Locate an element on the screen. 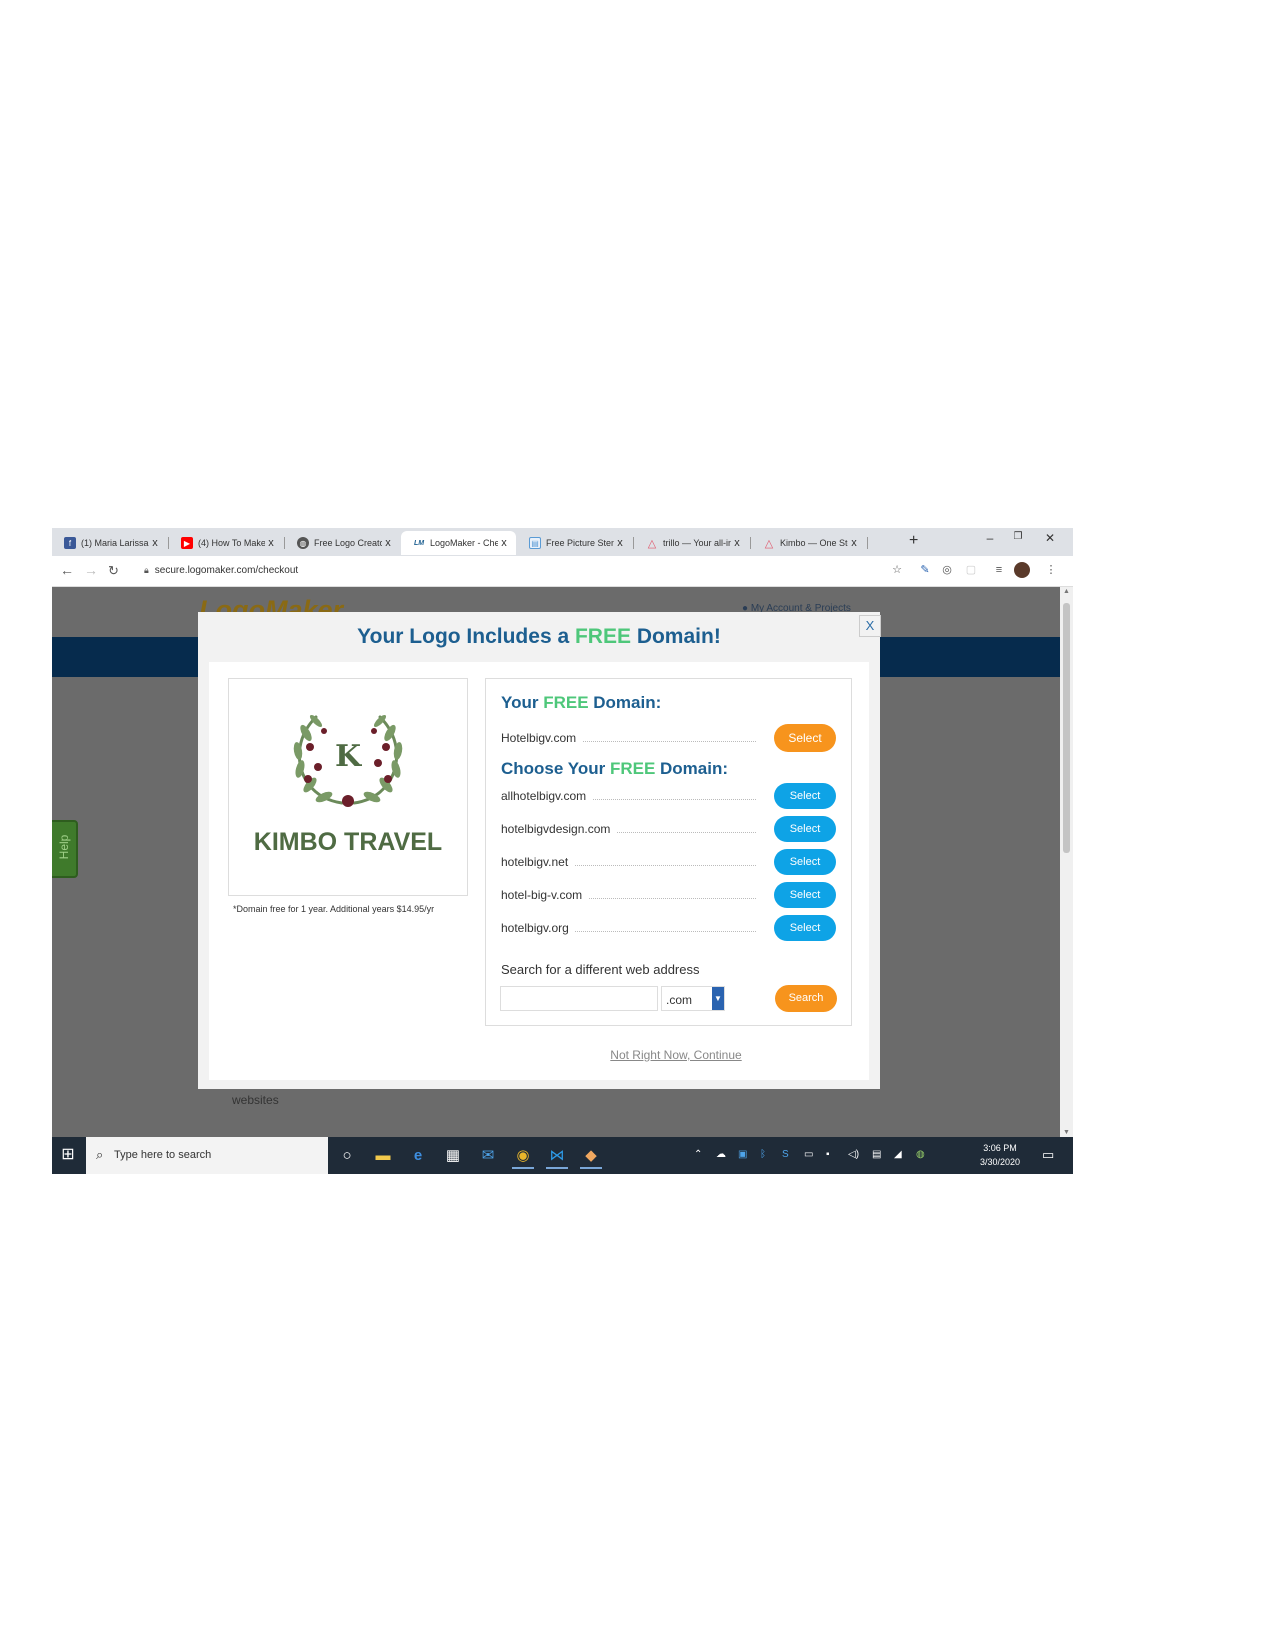 The height and width of the screenshot is (1650, 1275). tld-value: .com is located at coordinates (679, 1000).